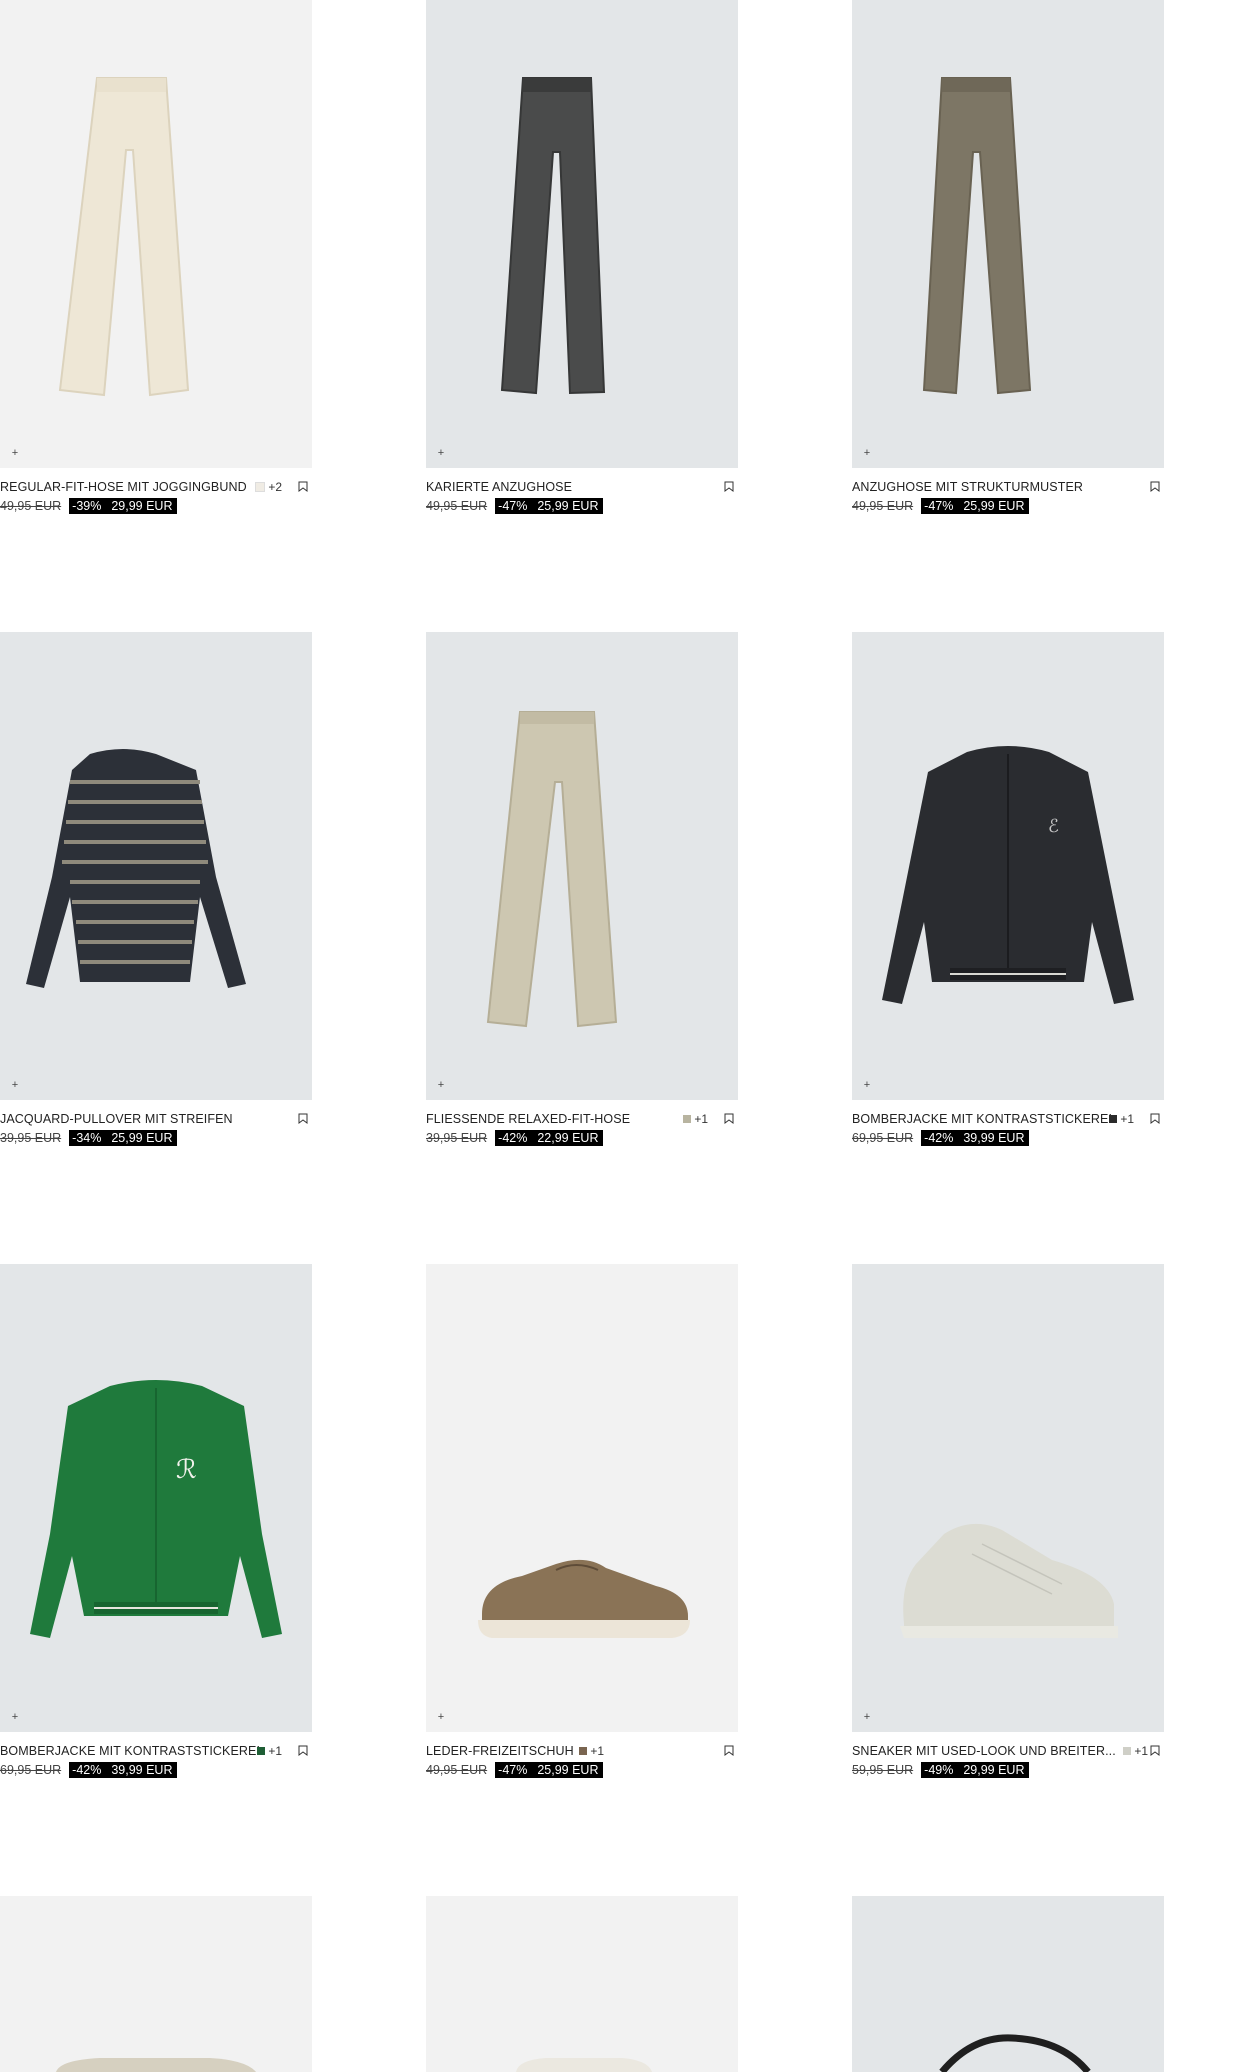 The image size is (1250, 2072). I want to click on product-image: ℛ +, so click(156, 1498).